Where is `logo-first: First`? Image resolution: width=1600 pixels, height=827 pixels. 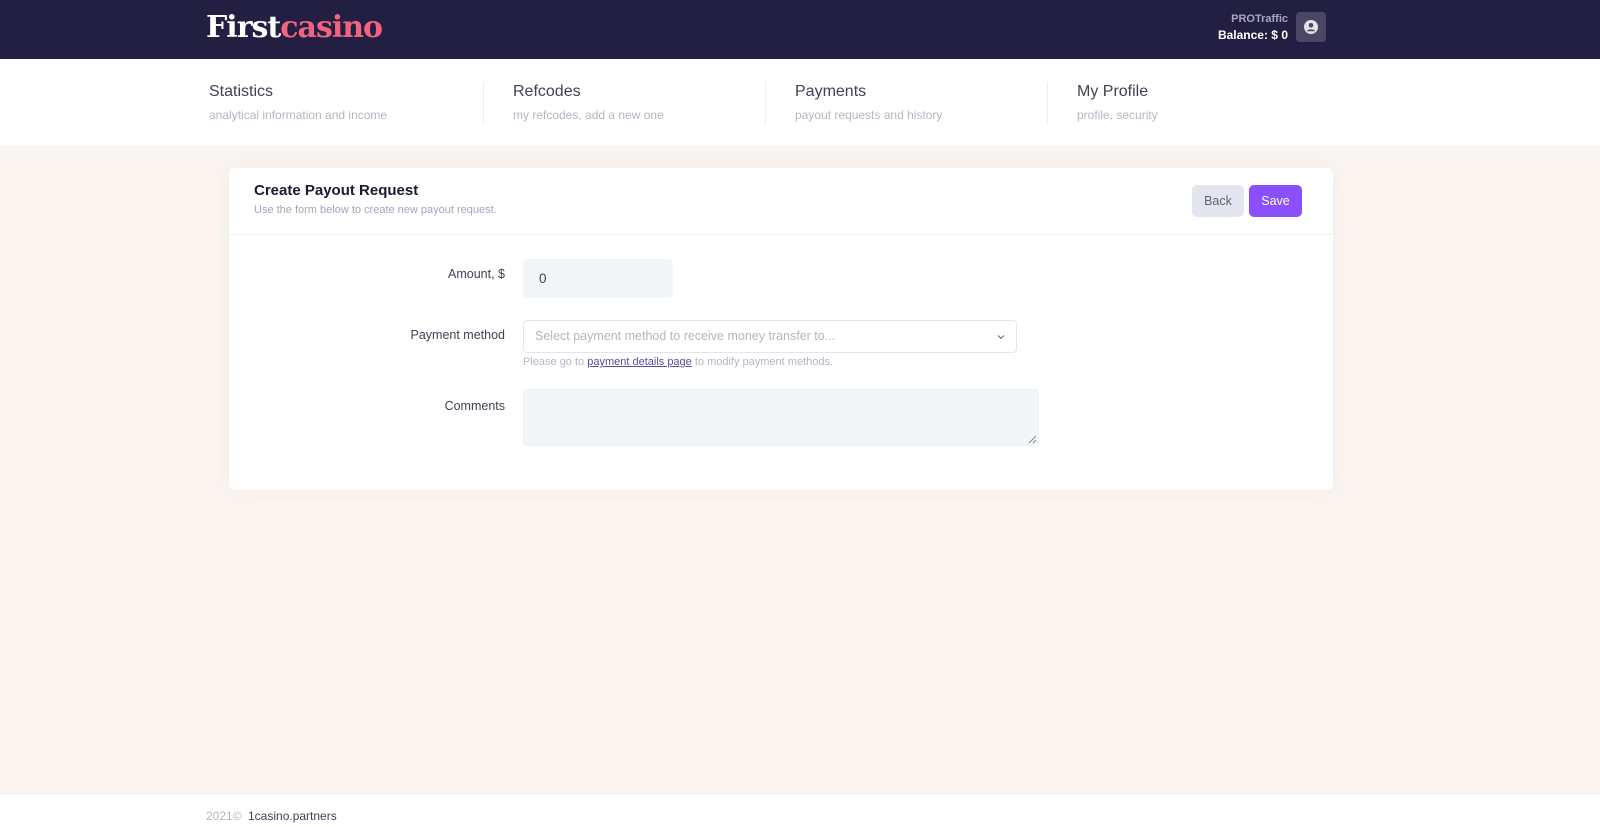 logo-first: First is located at coordinates (243, 27).